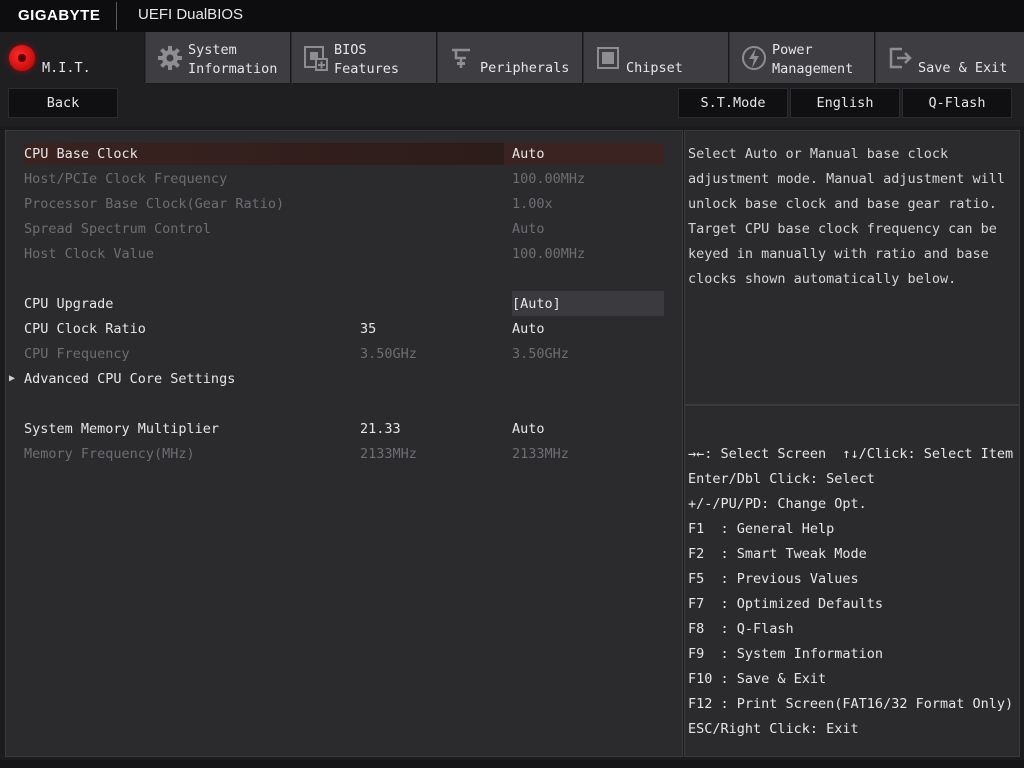 Image resolution: width=1024 pixels, height=768 pixels. What do you see at coordinates (388, 354) in the screenshot?
I see `setting-current: 3.50GHz` at bounding box center [388, 354].